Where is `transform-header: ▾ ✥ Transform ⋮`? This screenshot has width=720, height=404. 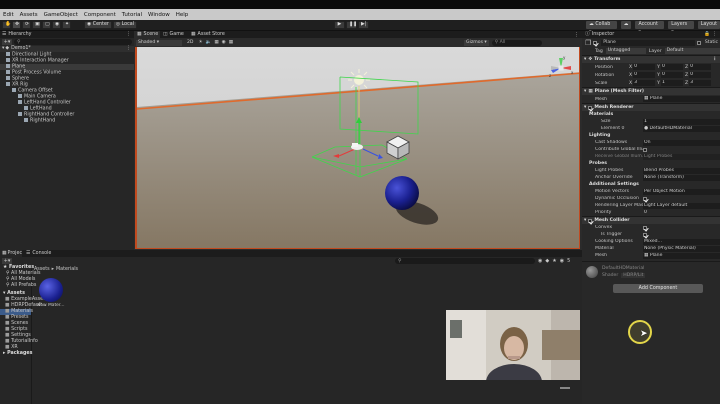 transform-header: ▾ ✥ Transform ⋮ is located at coordinates (651, 59).